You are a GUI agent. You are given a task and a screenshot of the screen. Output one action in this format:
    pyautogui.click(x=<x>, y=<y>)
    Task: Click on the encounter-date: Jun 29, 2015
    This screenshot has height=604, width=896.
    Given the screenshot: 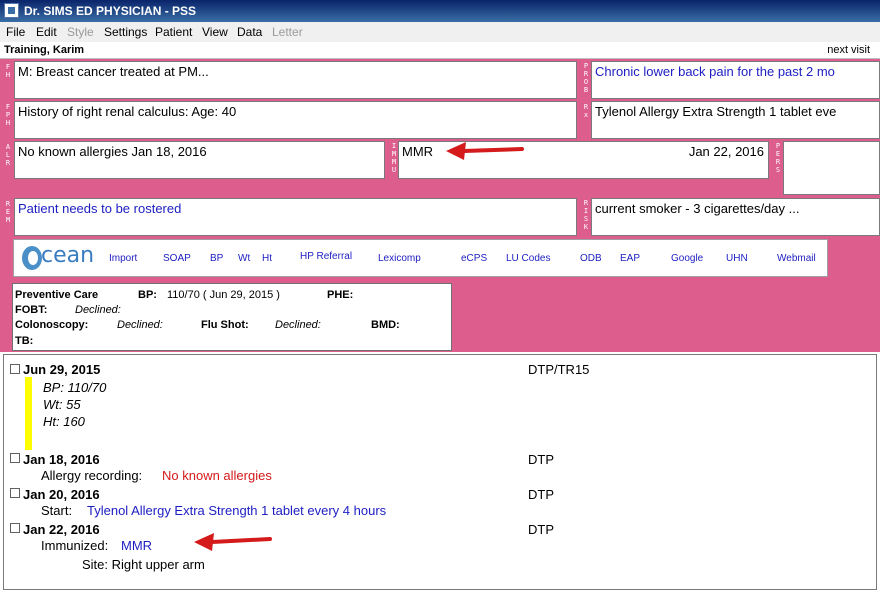 What is the action you would take?
    pyautogui.click(x=62, y=369)
    